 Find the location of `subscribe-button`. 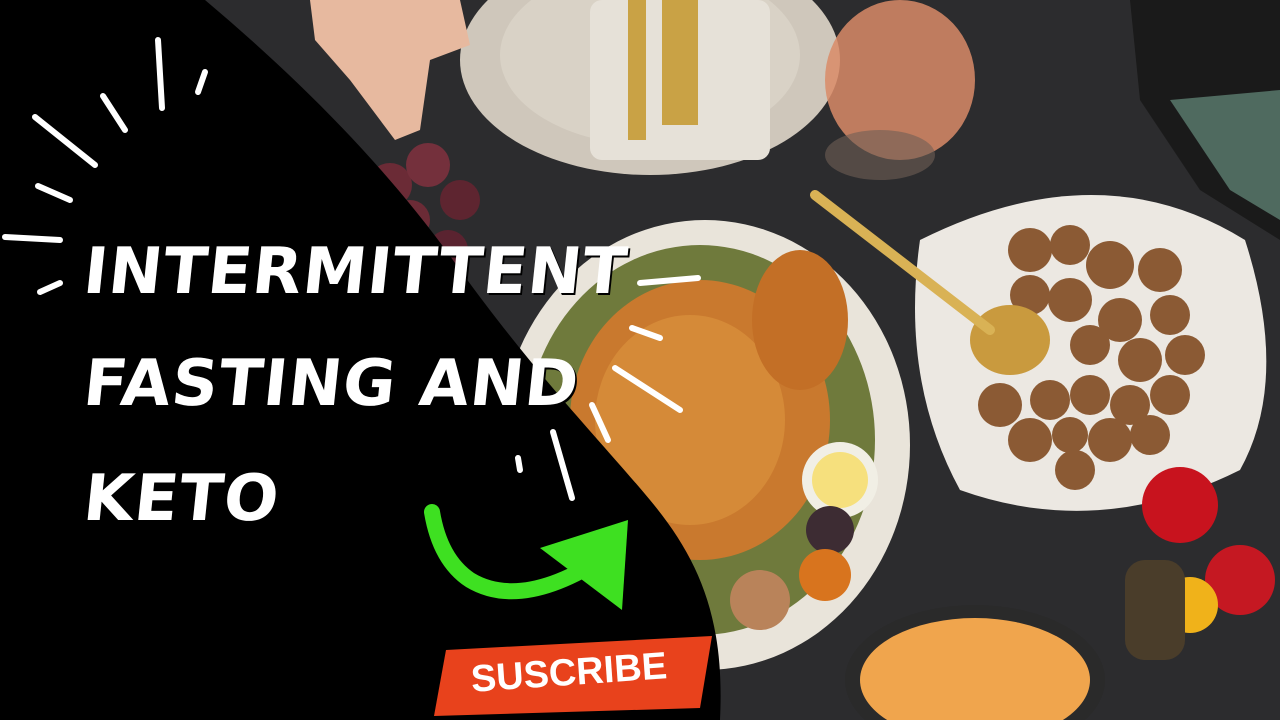

subscribe-button is located at coordinates (574, 674).